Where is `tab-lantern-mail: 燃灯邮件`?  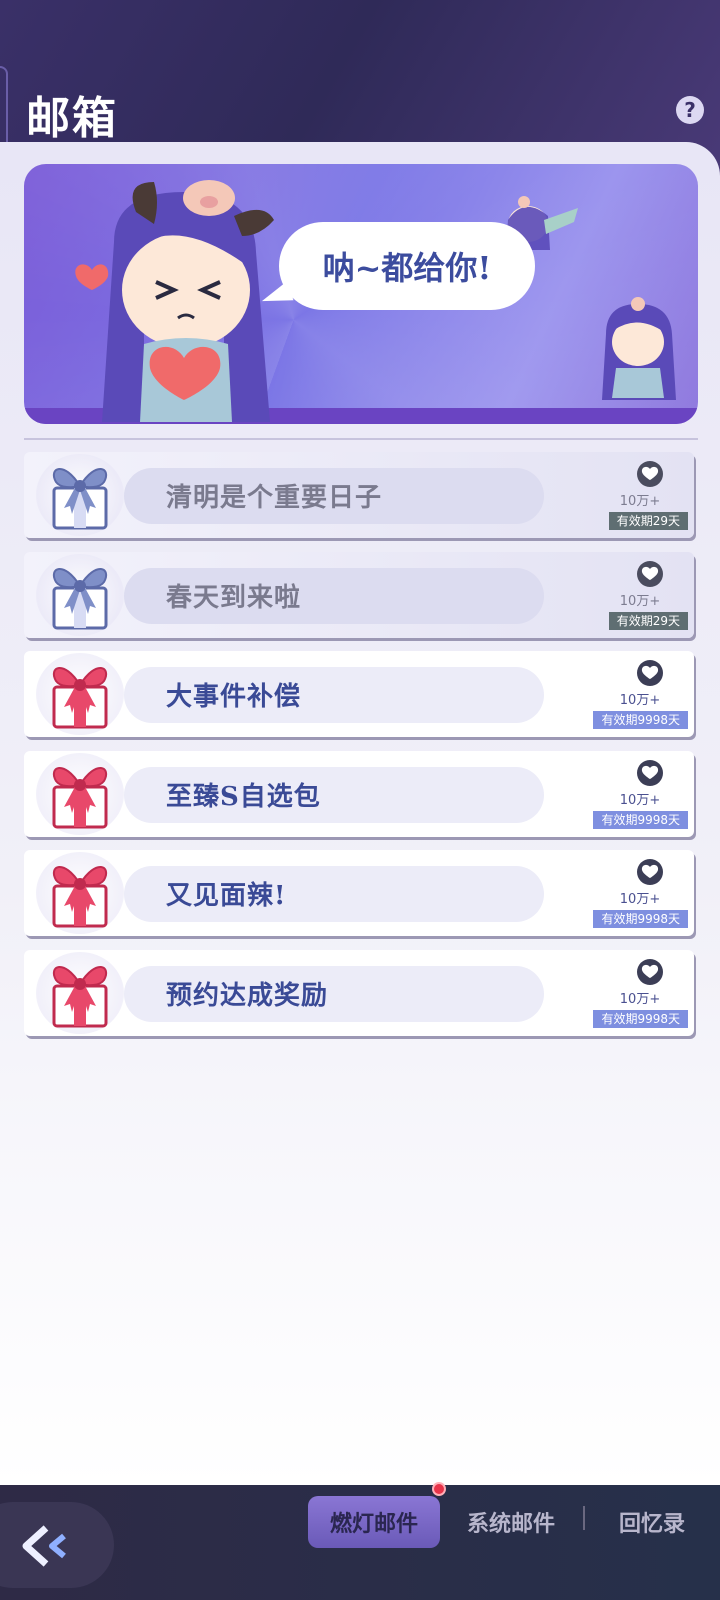 tab-lantern-mail: 燃灯邮件 is located at coordinates (374, 1522).